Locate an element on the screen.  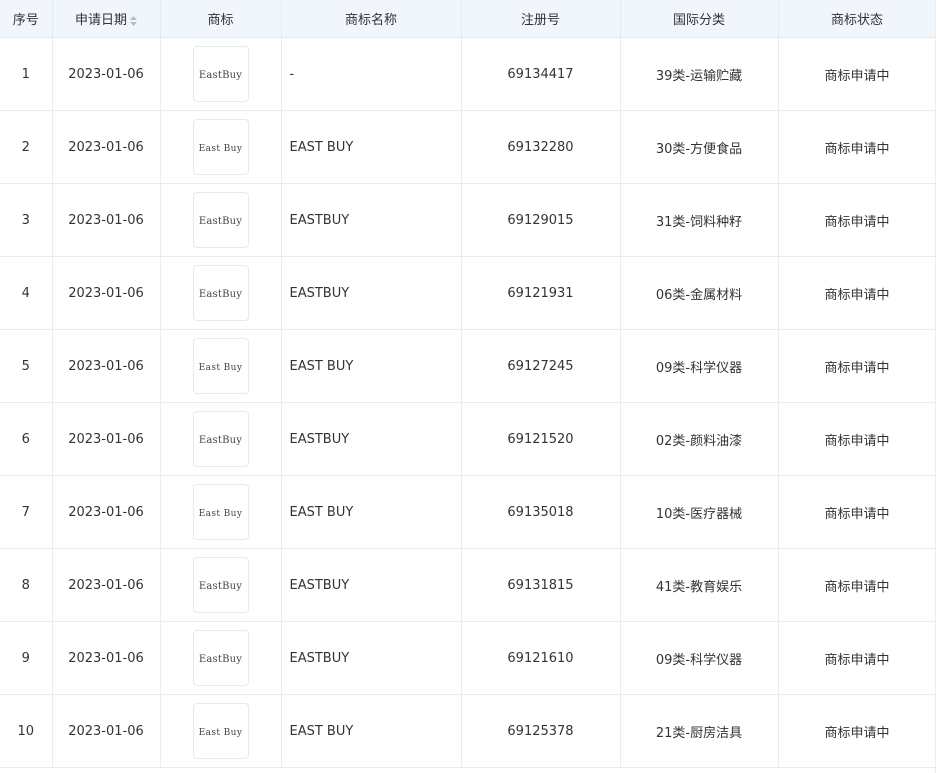
row-intl-class: 21类-厨房洁具 is located at coordinates (699, 731).